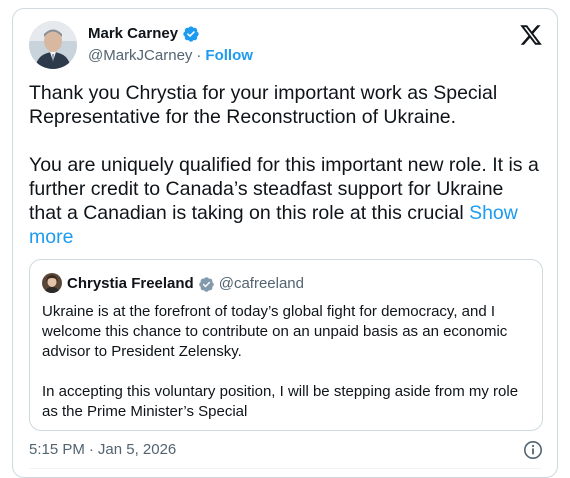 The image size is (570, 478). What do you see at coordinates (57, 450) in the screenshot?
I see `tweet-time: 5:15 PM` at bounding box center [57, 450].